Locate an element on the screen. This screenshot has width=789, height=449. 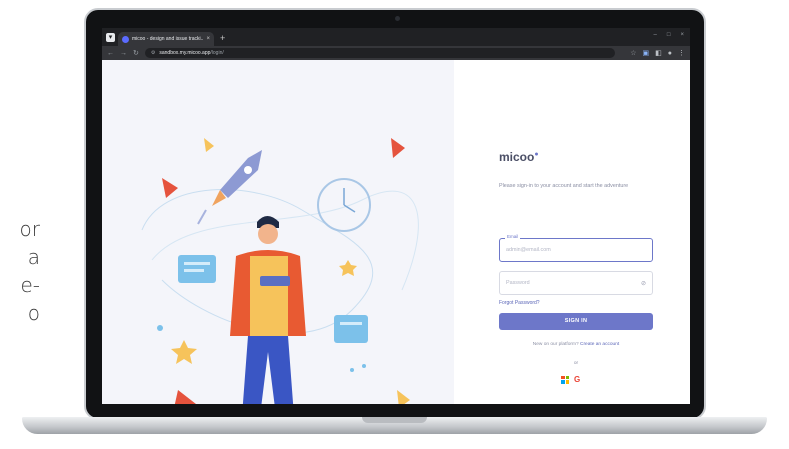
close-window-icon: × is located at coordinates (682, 35).